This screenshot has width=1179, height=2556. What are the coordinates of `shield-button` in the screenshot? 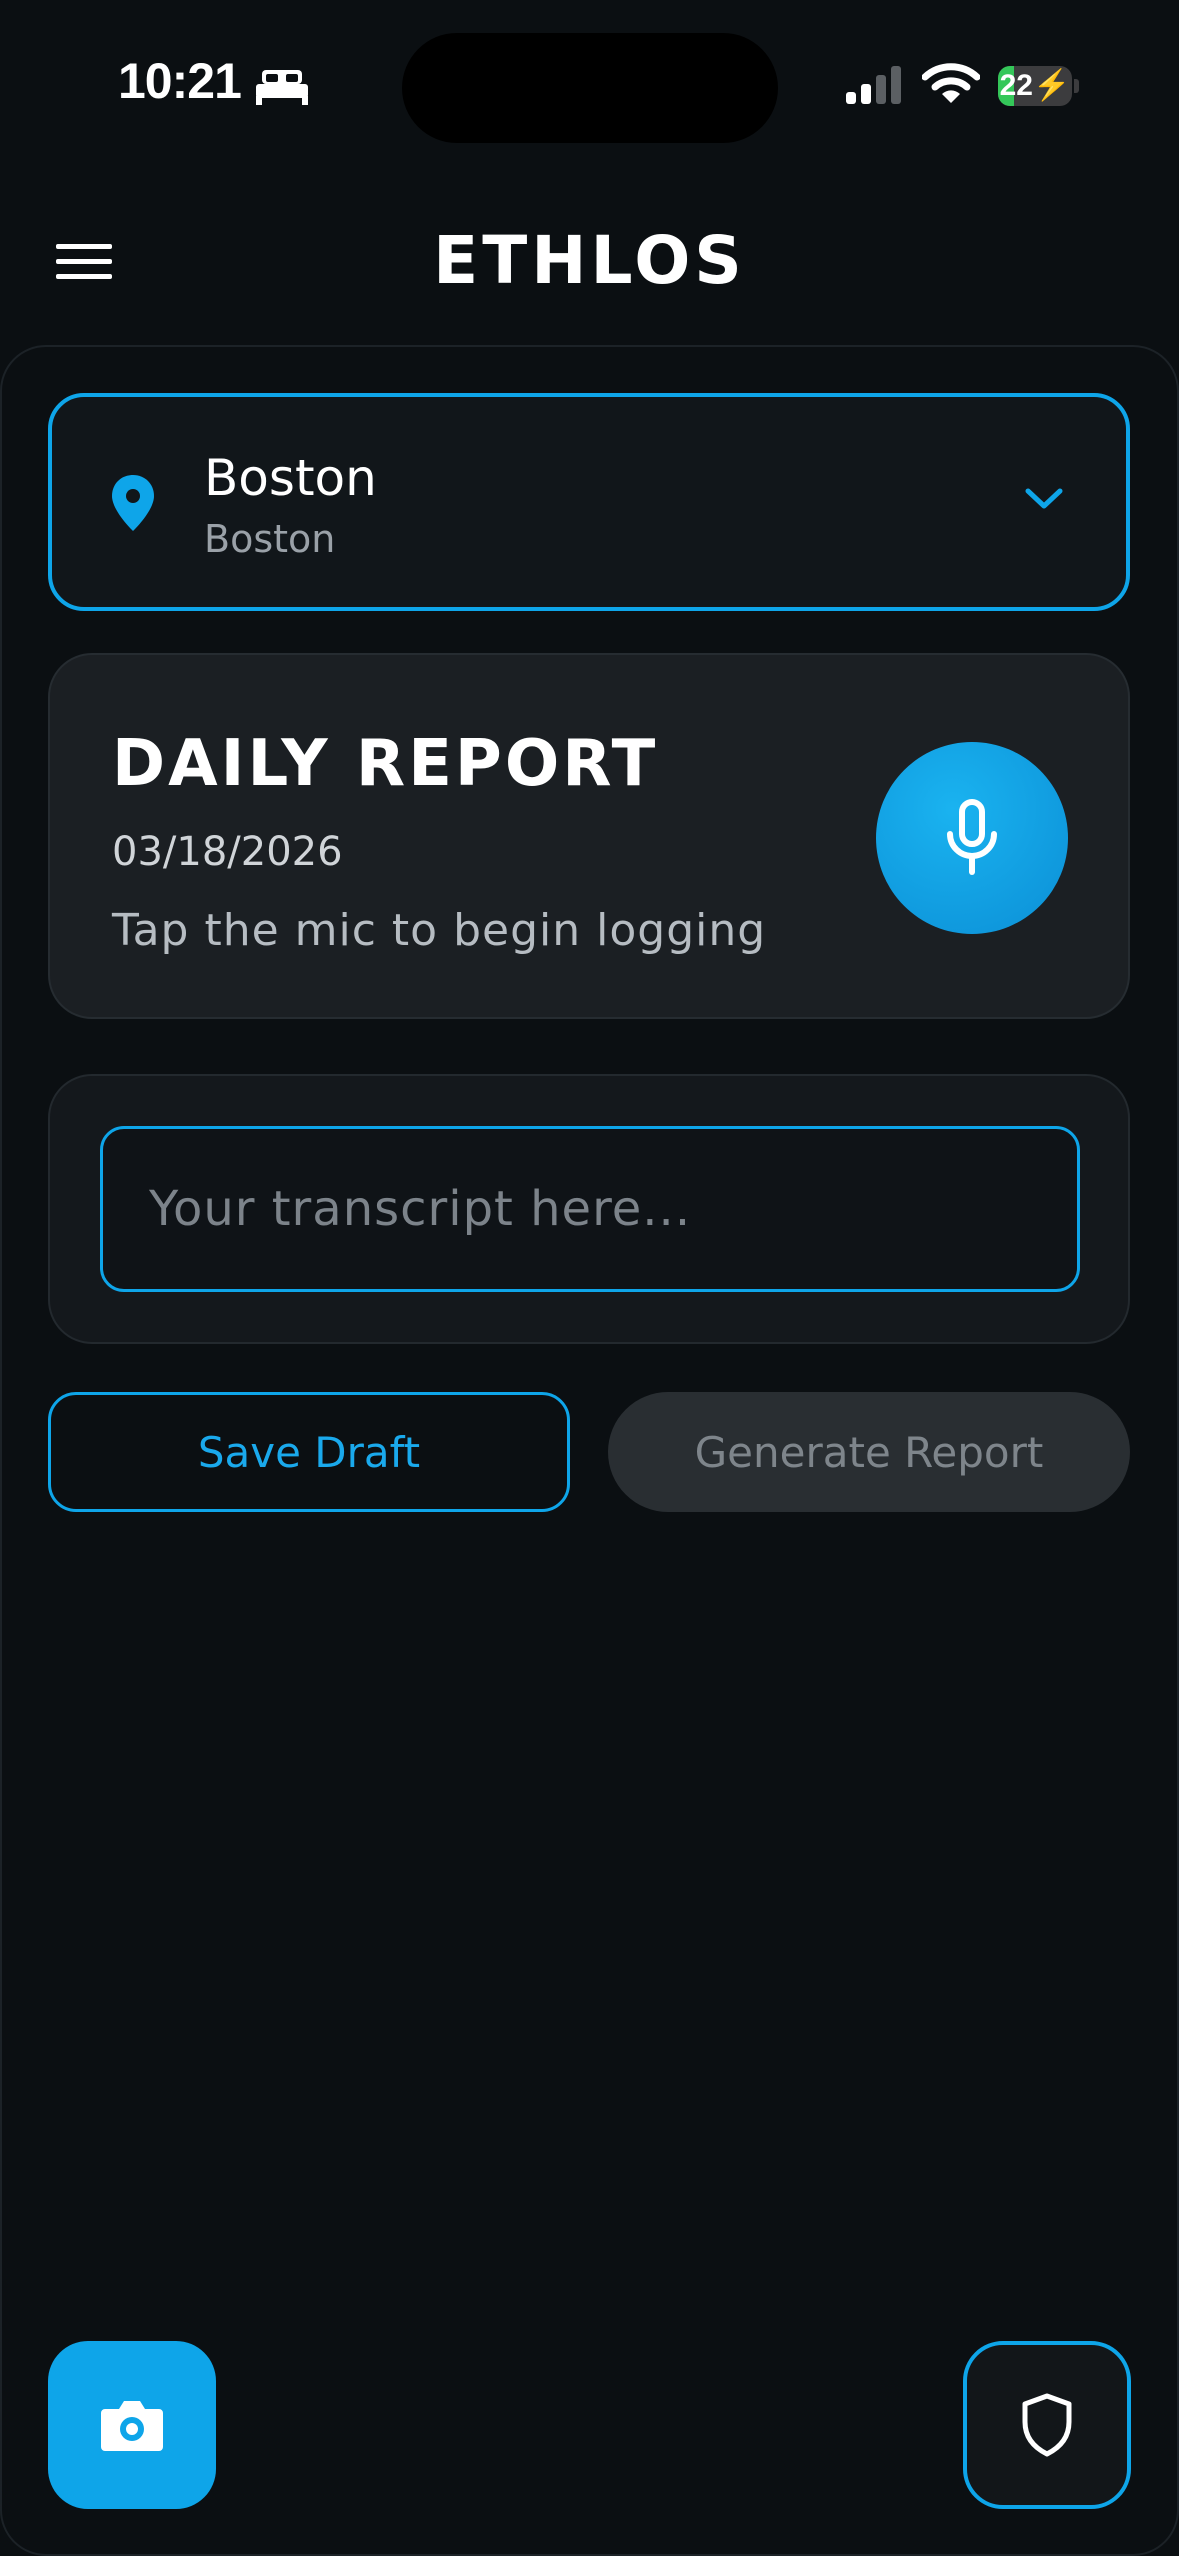 It's located at (1047, 2425).